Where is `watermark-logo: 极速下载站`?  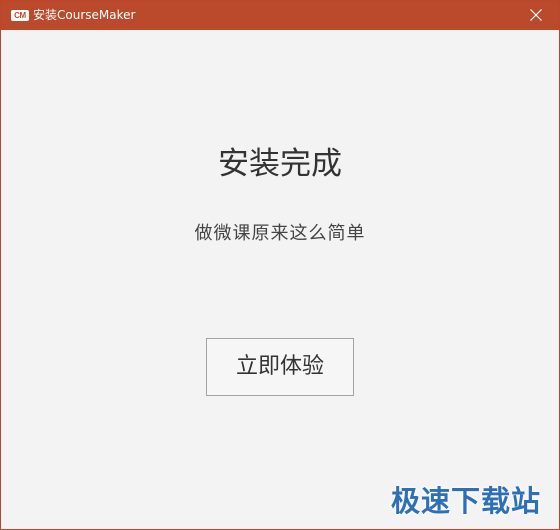
watermark-logo: 极速下载站 is located at coordinates (465, 501).